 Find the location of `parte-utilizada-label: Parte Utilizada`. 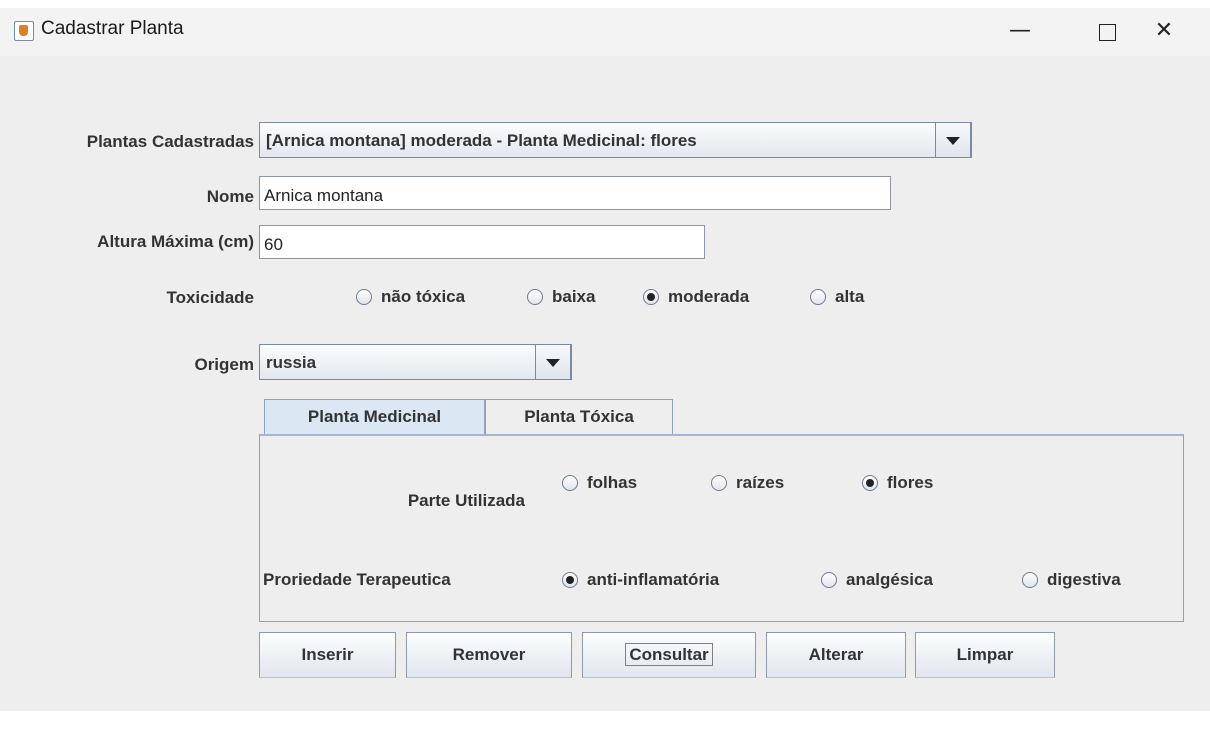

parte-utilizada-label: Parte Utilizada is located at coordinates (466, 500).